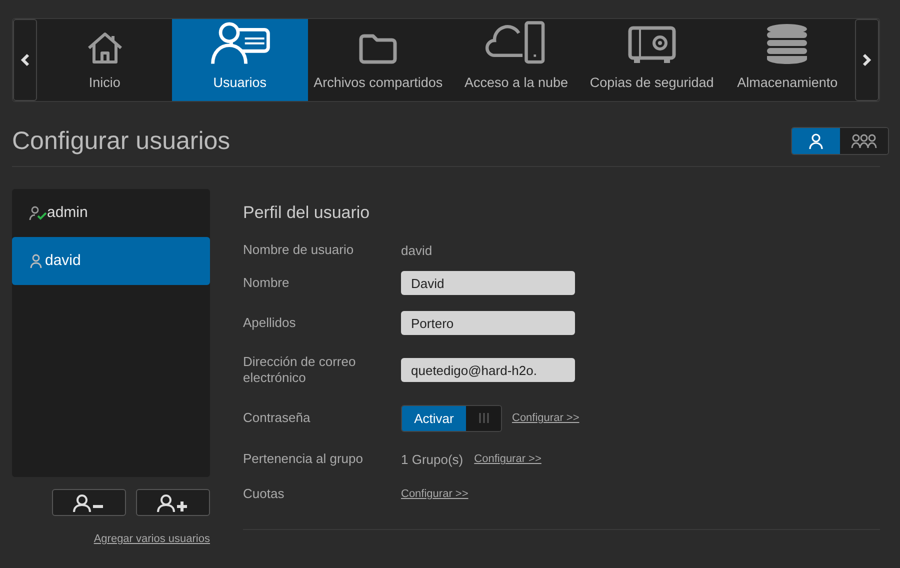 The width and height of the screenshot is (900, 568). I want to click on nav-tab: Archivos compartidos, so click(378, 60).